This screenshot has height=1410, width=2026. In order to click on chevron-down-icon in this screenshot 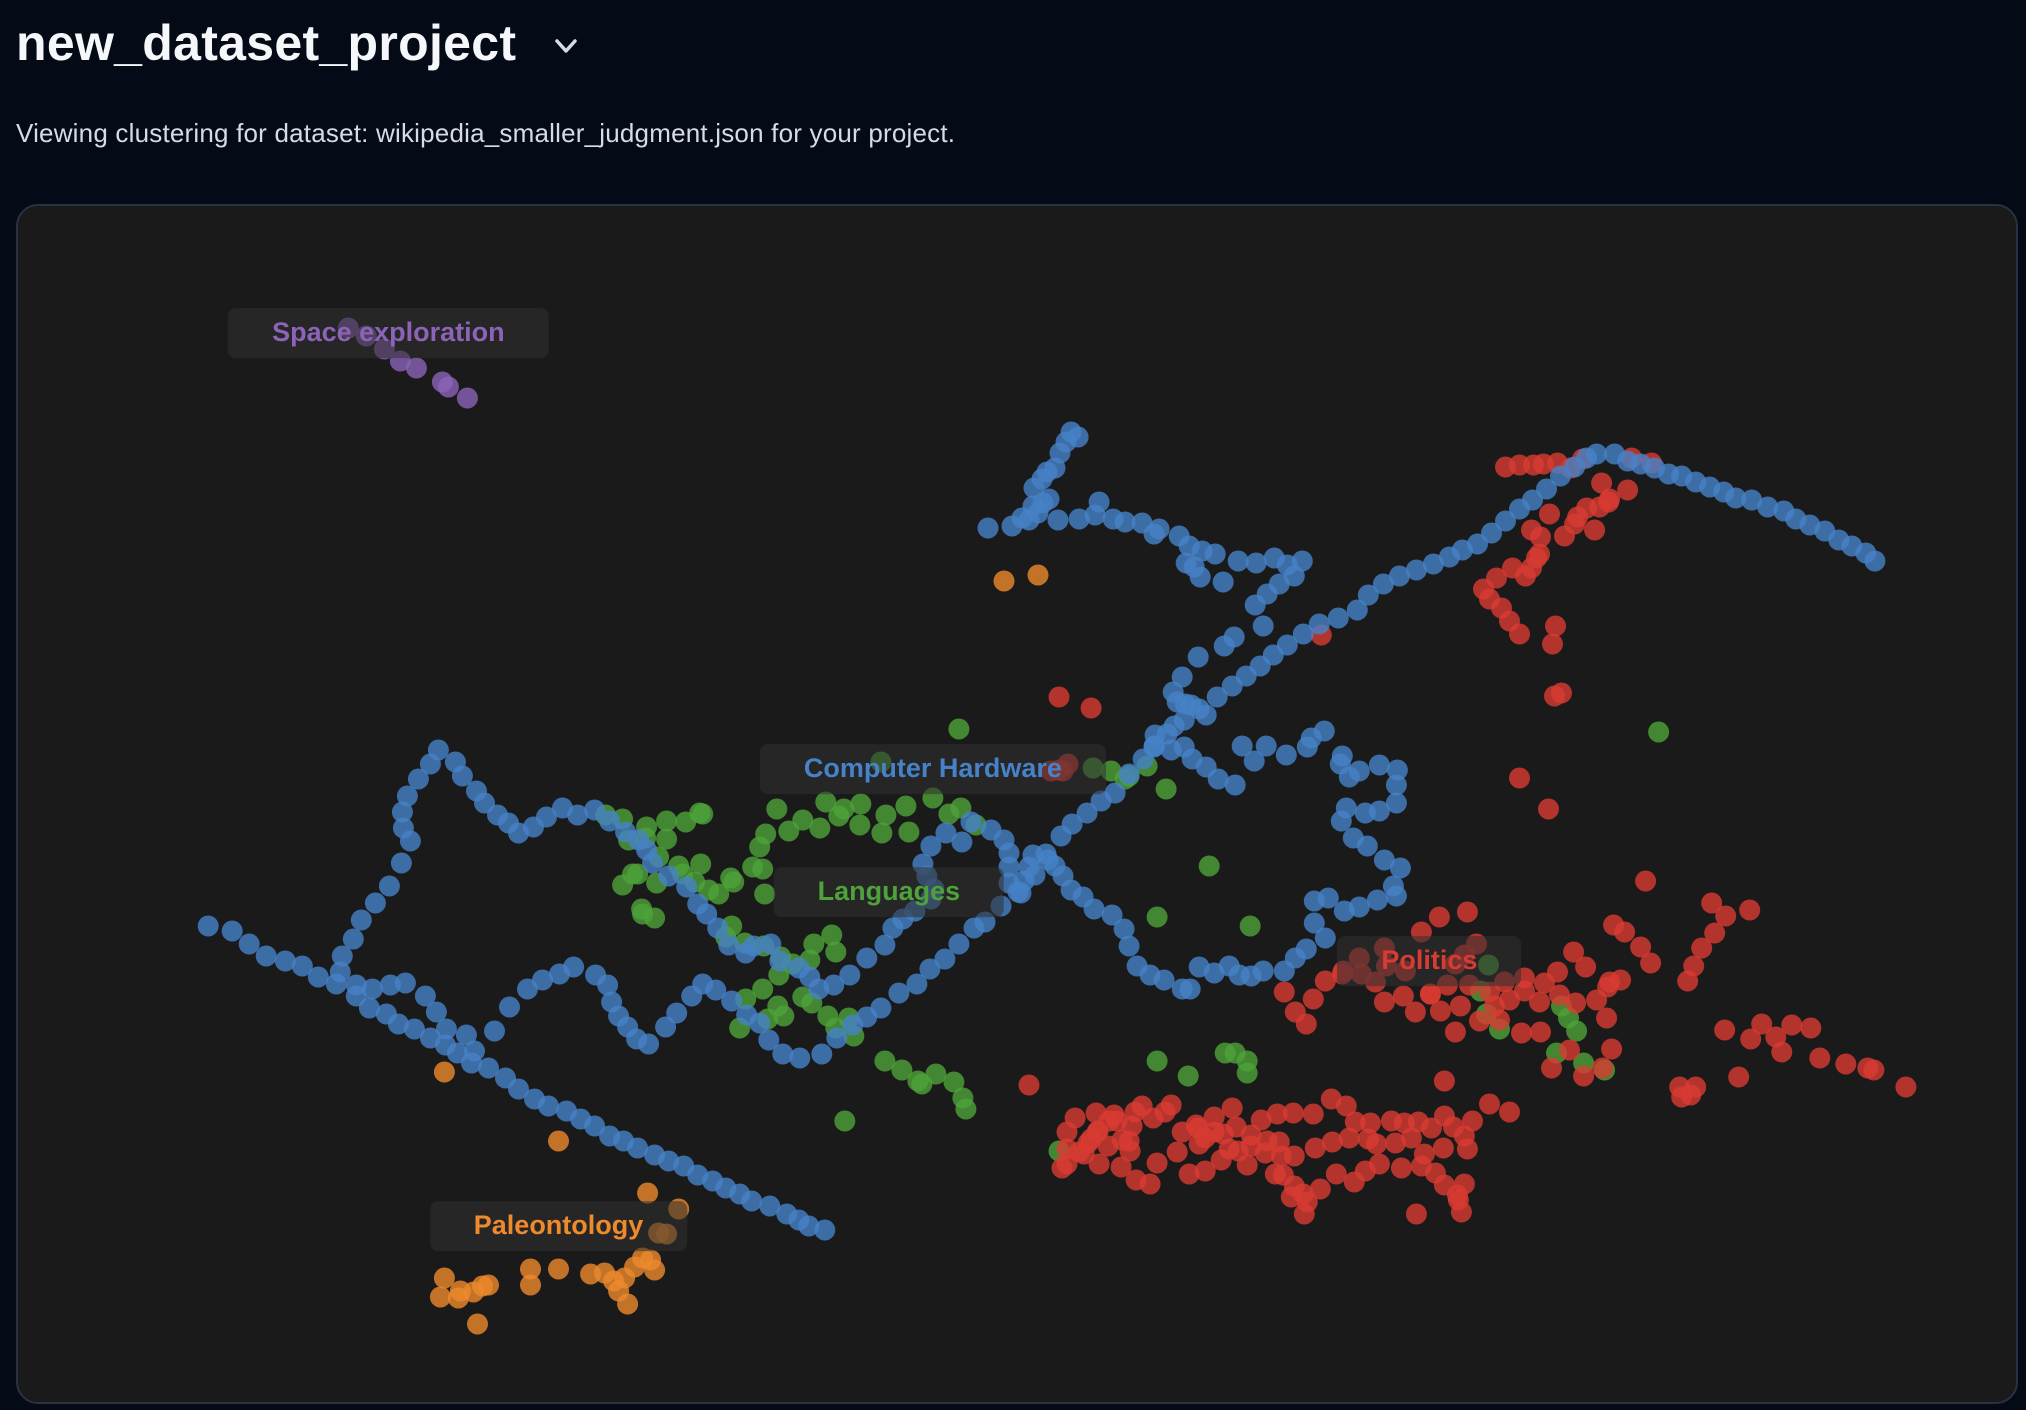, I will do `click(566, 46)`.